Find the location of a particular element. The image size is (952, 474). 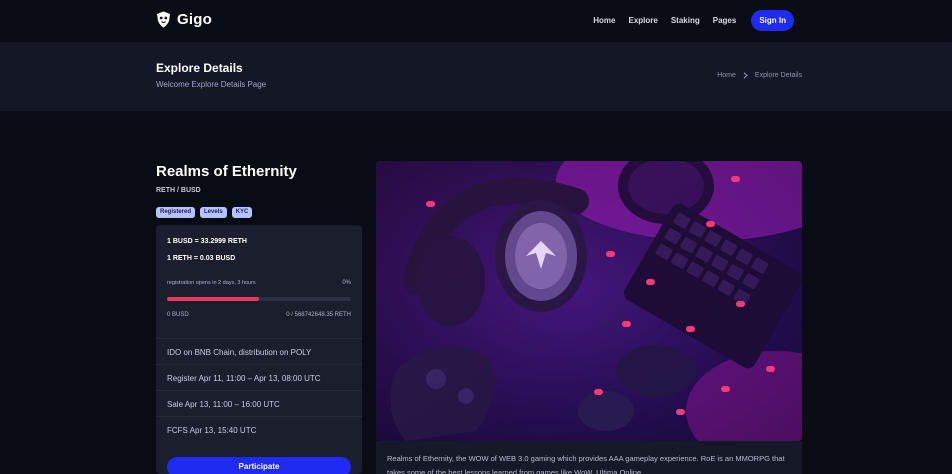

info-sale-text: Sale Apr 13, 11:00 – 16:00 UTC is located at coordinates (223, 404).